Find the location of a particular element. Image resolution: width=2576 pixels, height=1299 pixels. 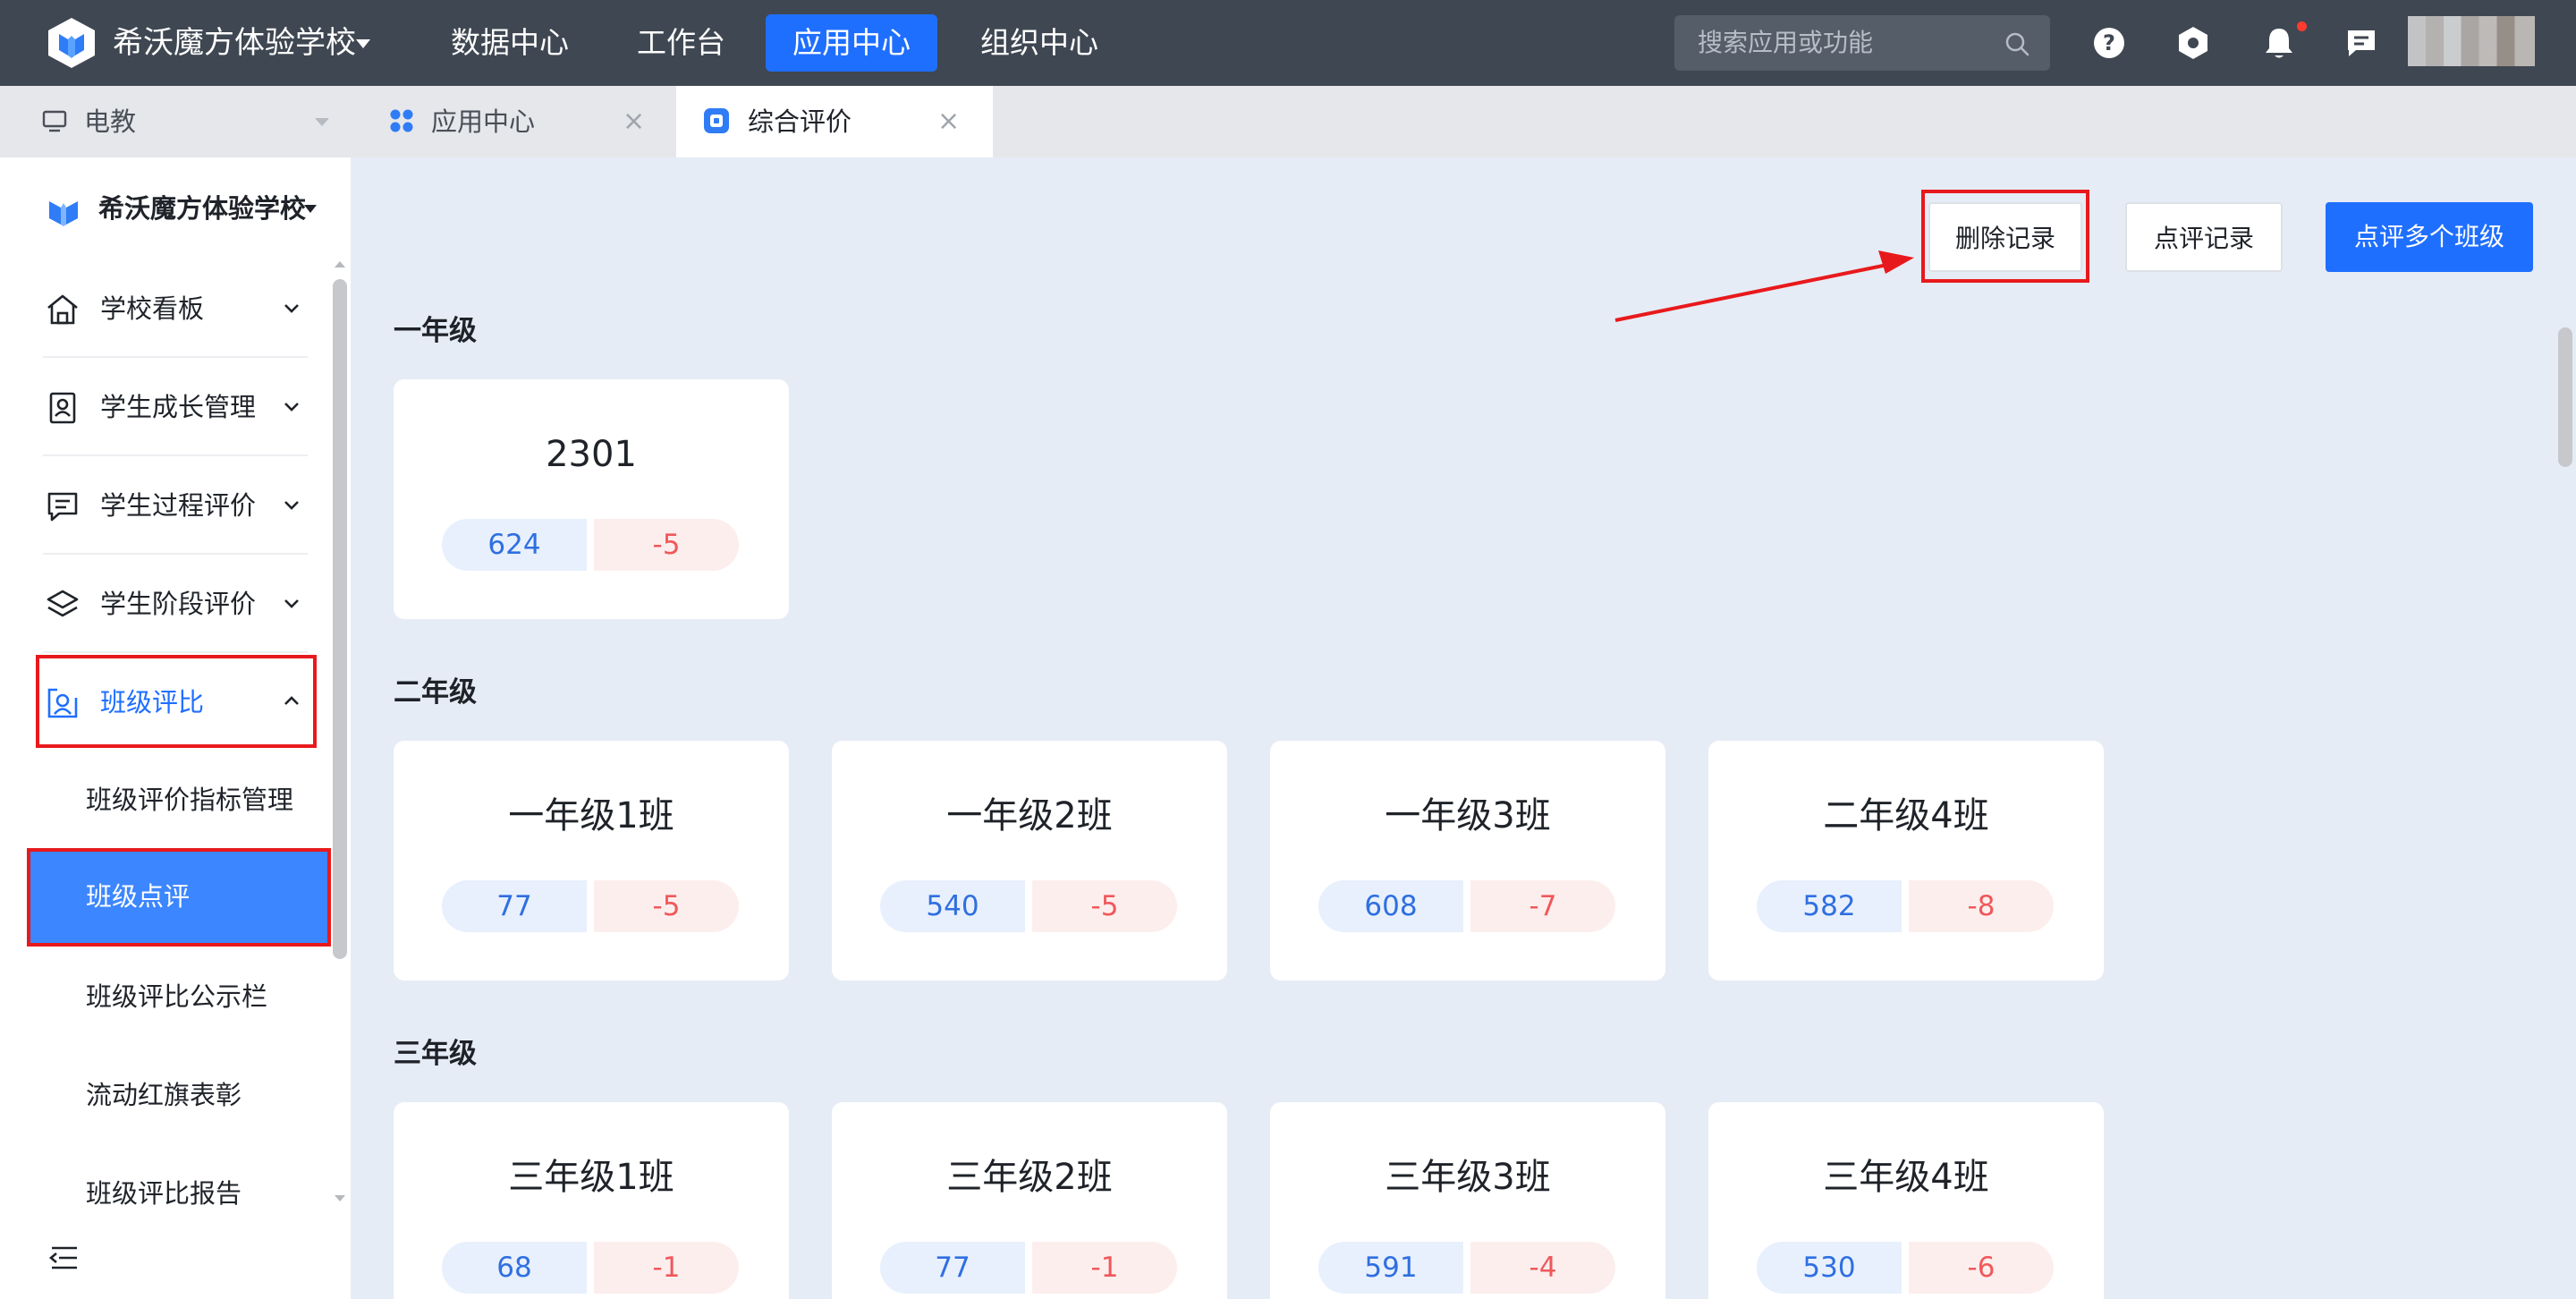

class-card: 一年级2班 540 -5 is located at coordinates (1029, 861).